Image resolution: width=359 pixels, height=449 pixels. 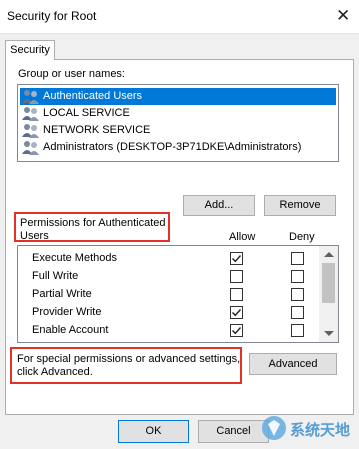 What do you see at coordinates (93, 223) in the screenshot?
I see `permissions-label-line1: Permissions for Authenticated` at bounding box center [93, 223].